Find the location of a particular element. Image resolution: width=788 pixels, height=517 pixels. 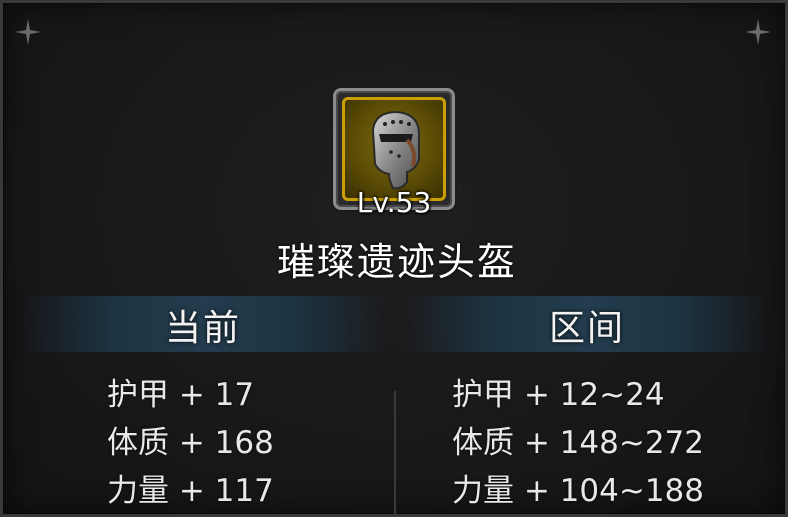

range-stat-constitution: 体质 + 148~272 is located at coordinates (578, 443).